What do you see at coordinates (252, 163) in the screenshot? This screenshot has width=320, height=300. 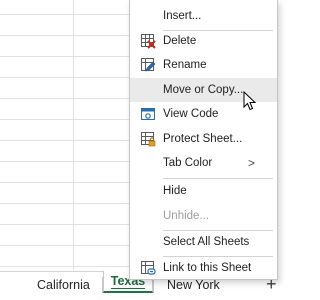 I see `chevron-right-icon: >` at bounding box center [252, 163].